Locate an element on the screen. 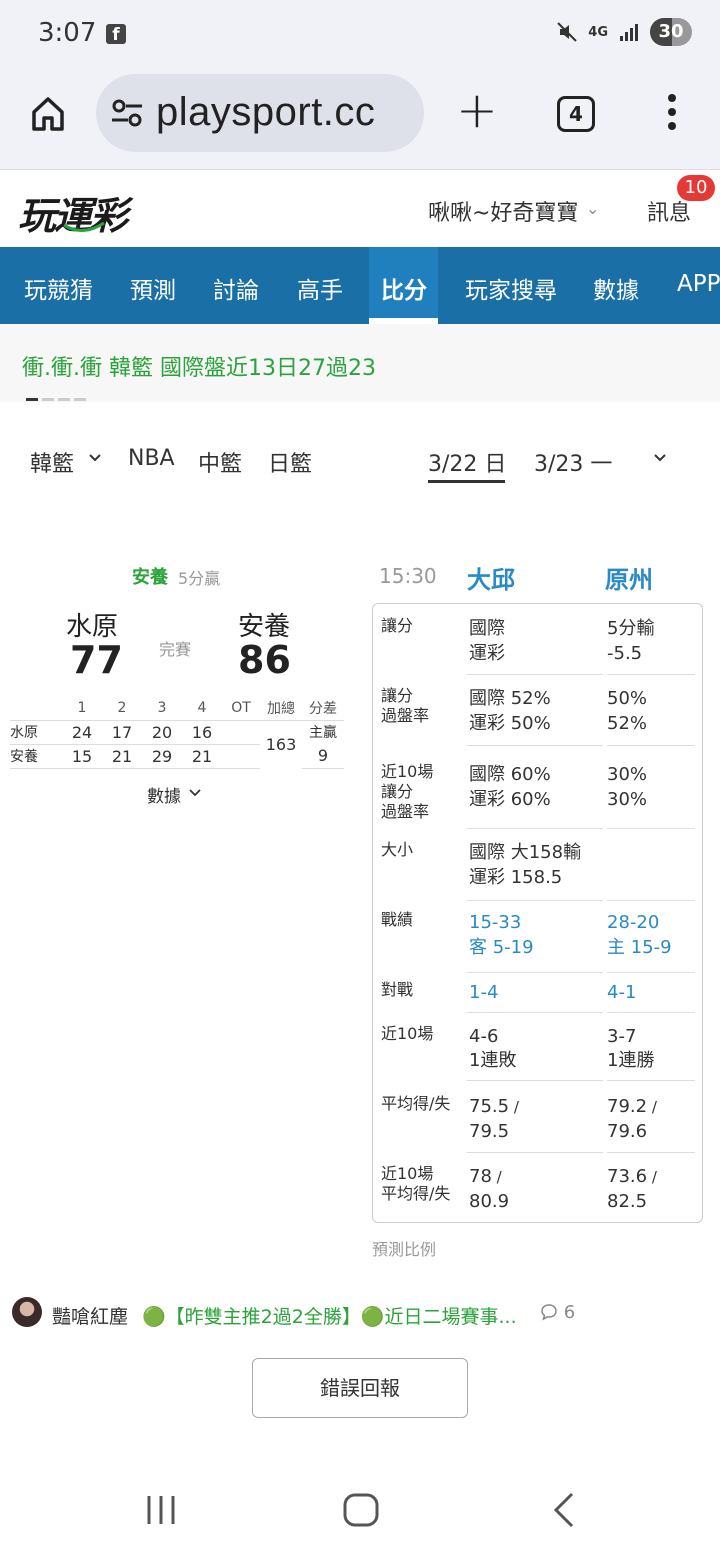 This screenshot has width=720, height=1560. status-bar: 3:07 f 4G 30 is located at coordinates (360, 35).